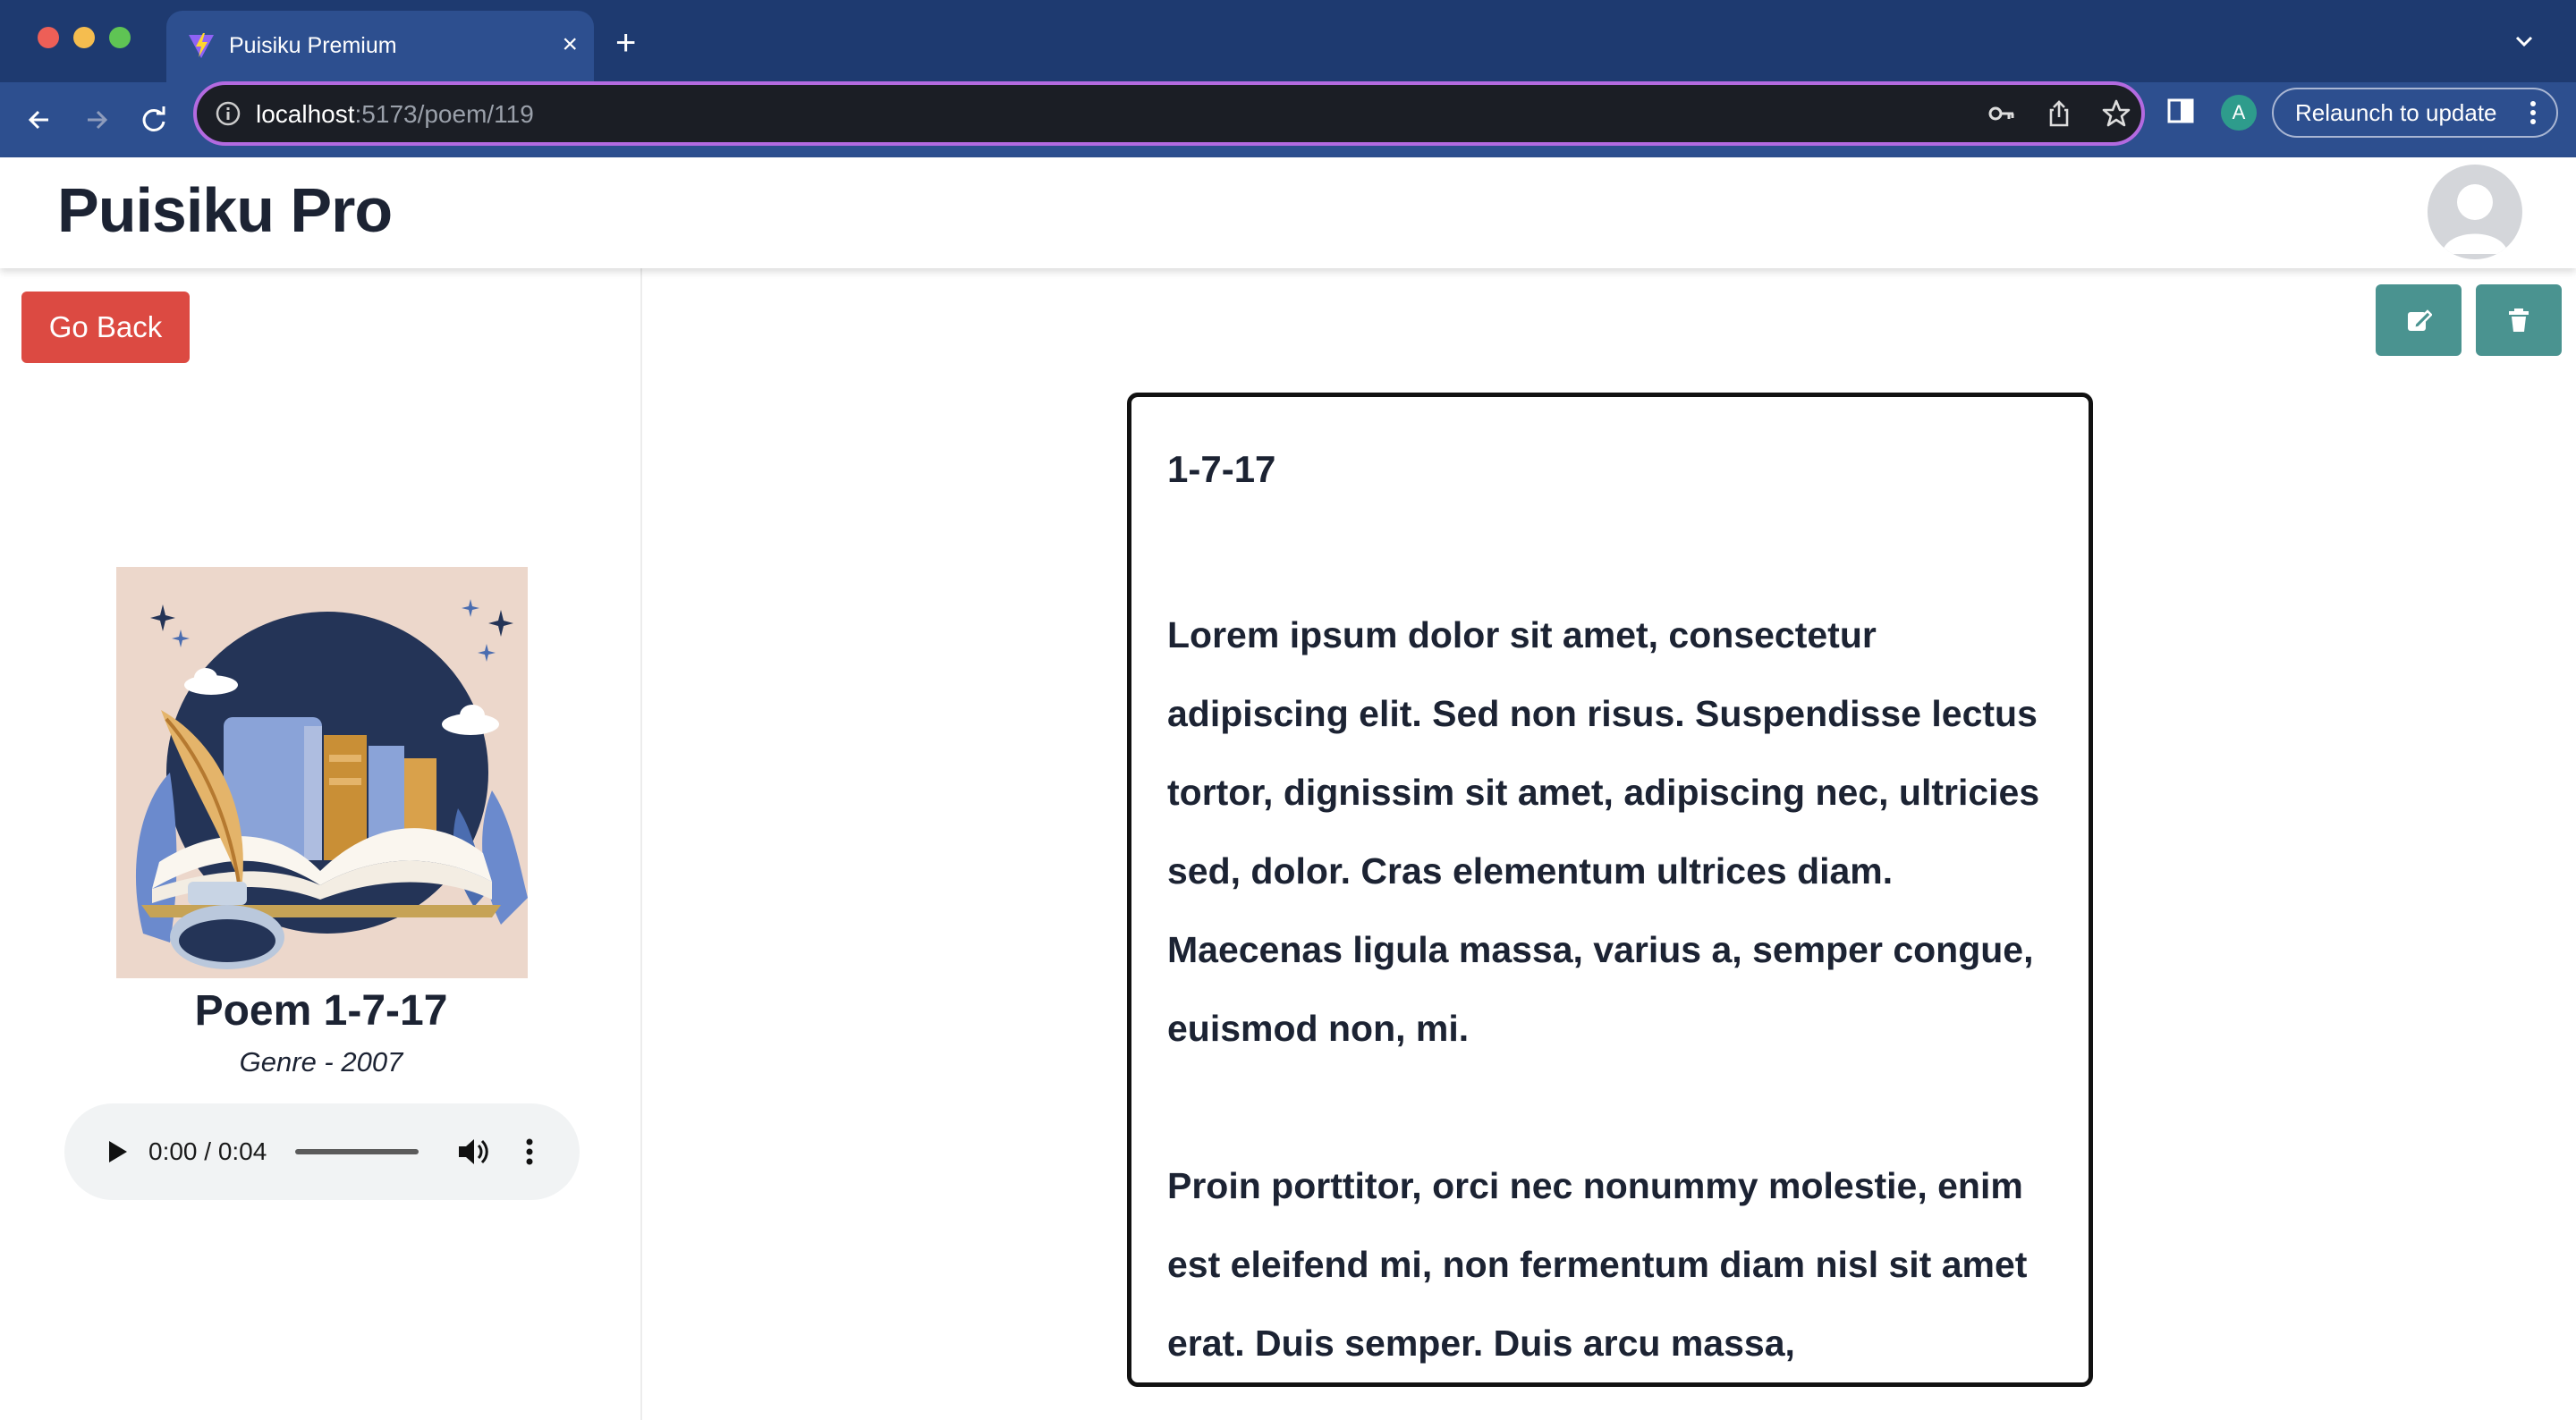  I want to click on relaunch-button: Relaunch to update, so click(2415, 113).